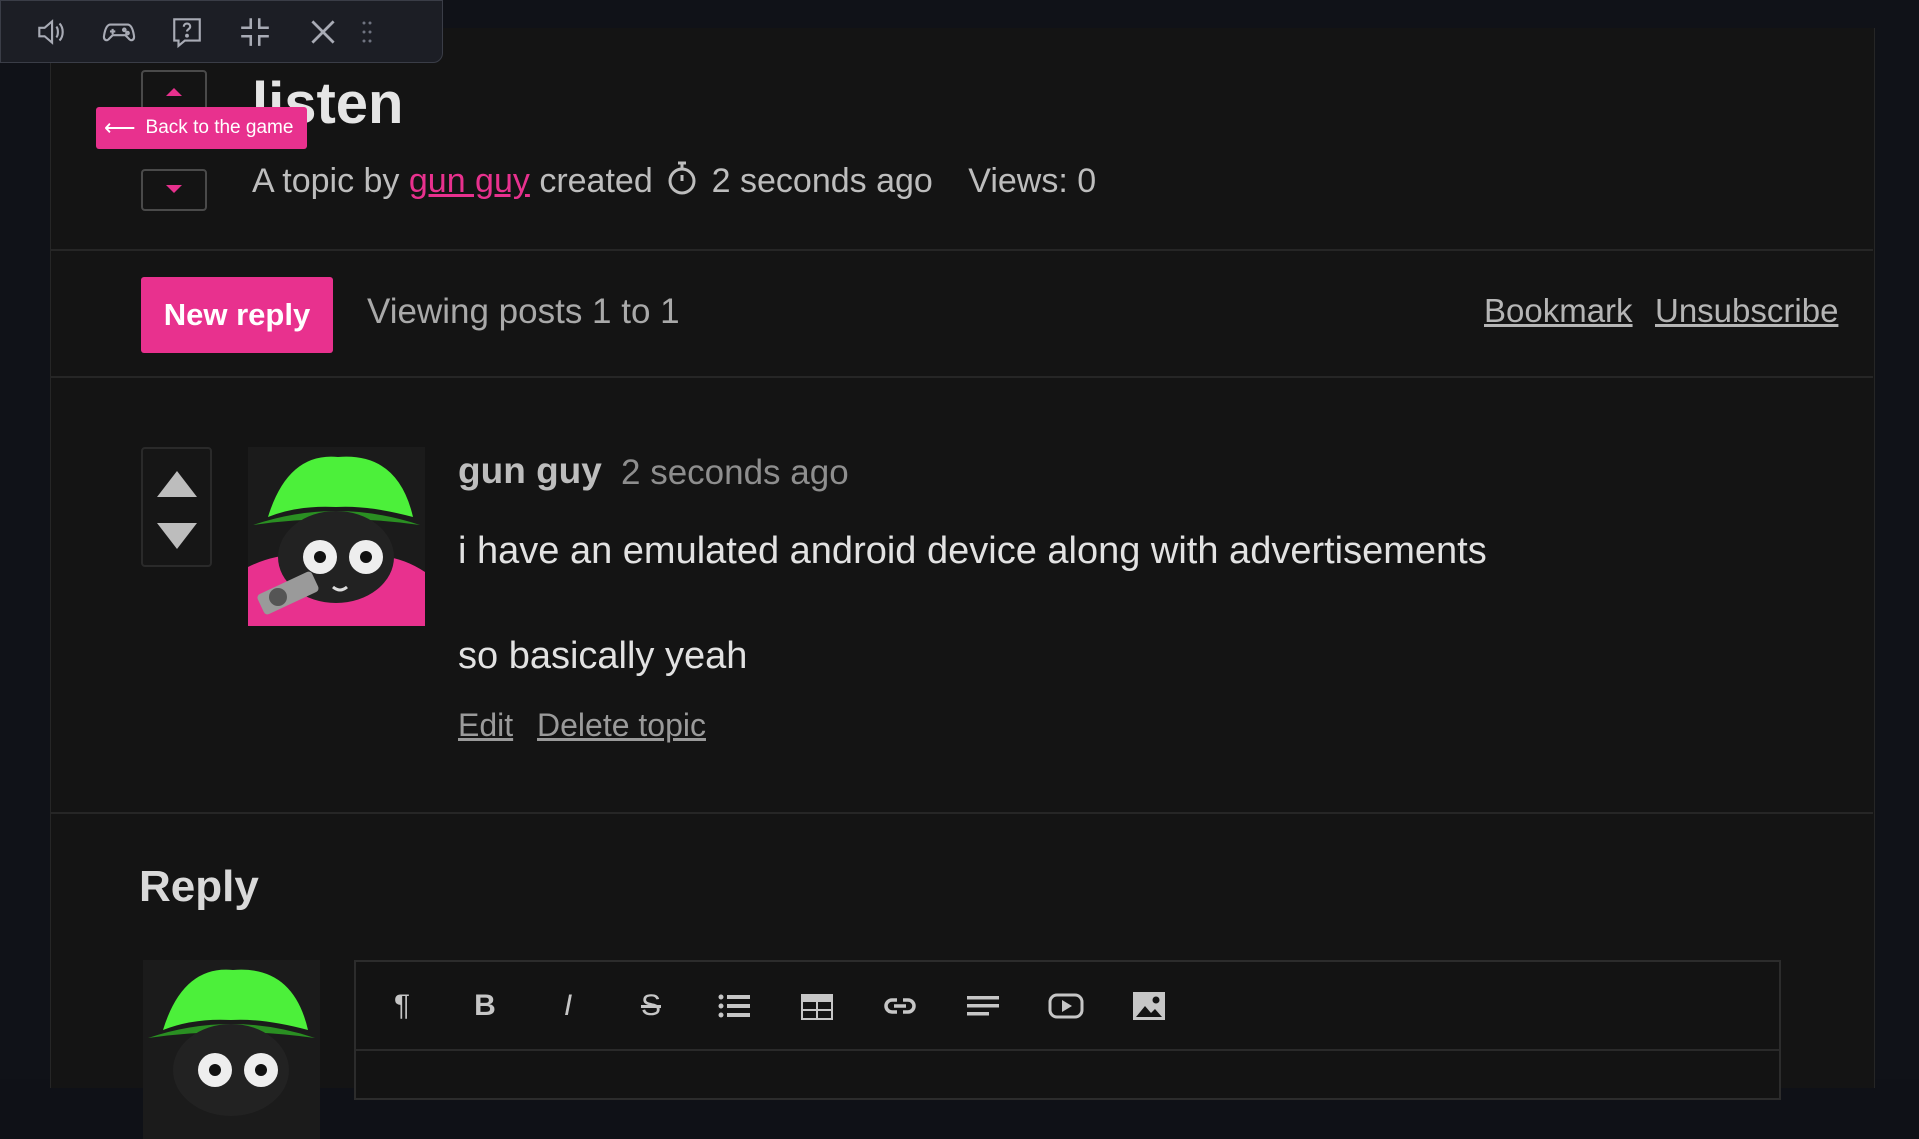 The height and width of the screenshot is (1139, 1919). I want to click on editor-toolbar: ¶ B I S, so click(1067, 1006).